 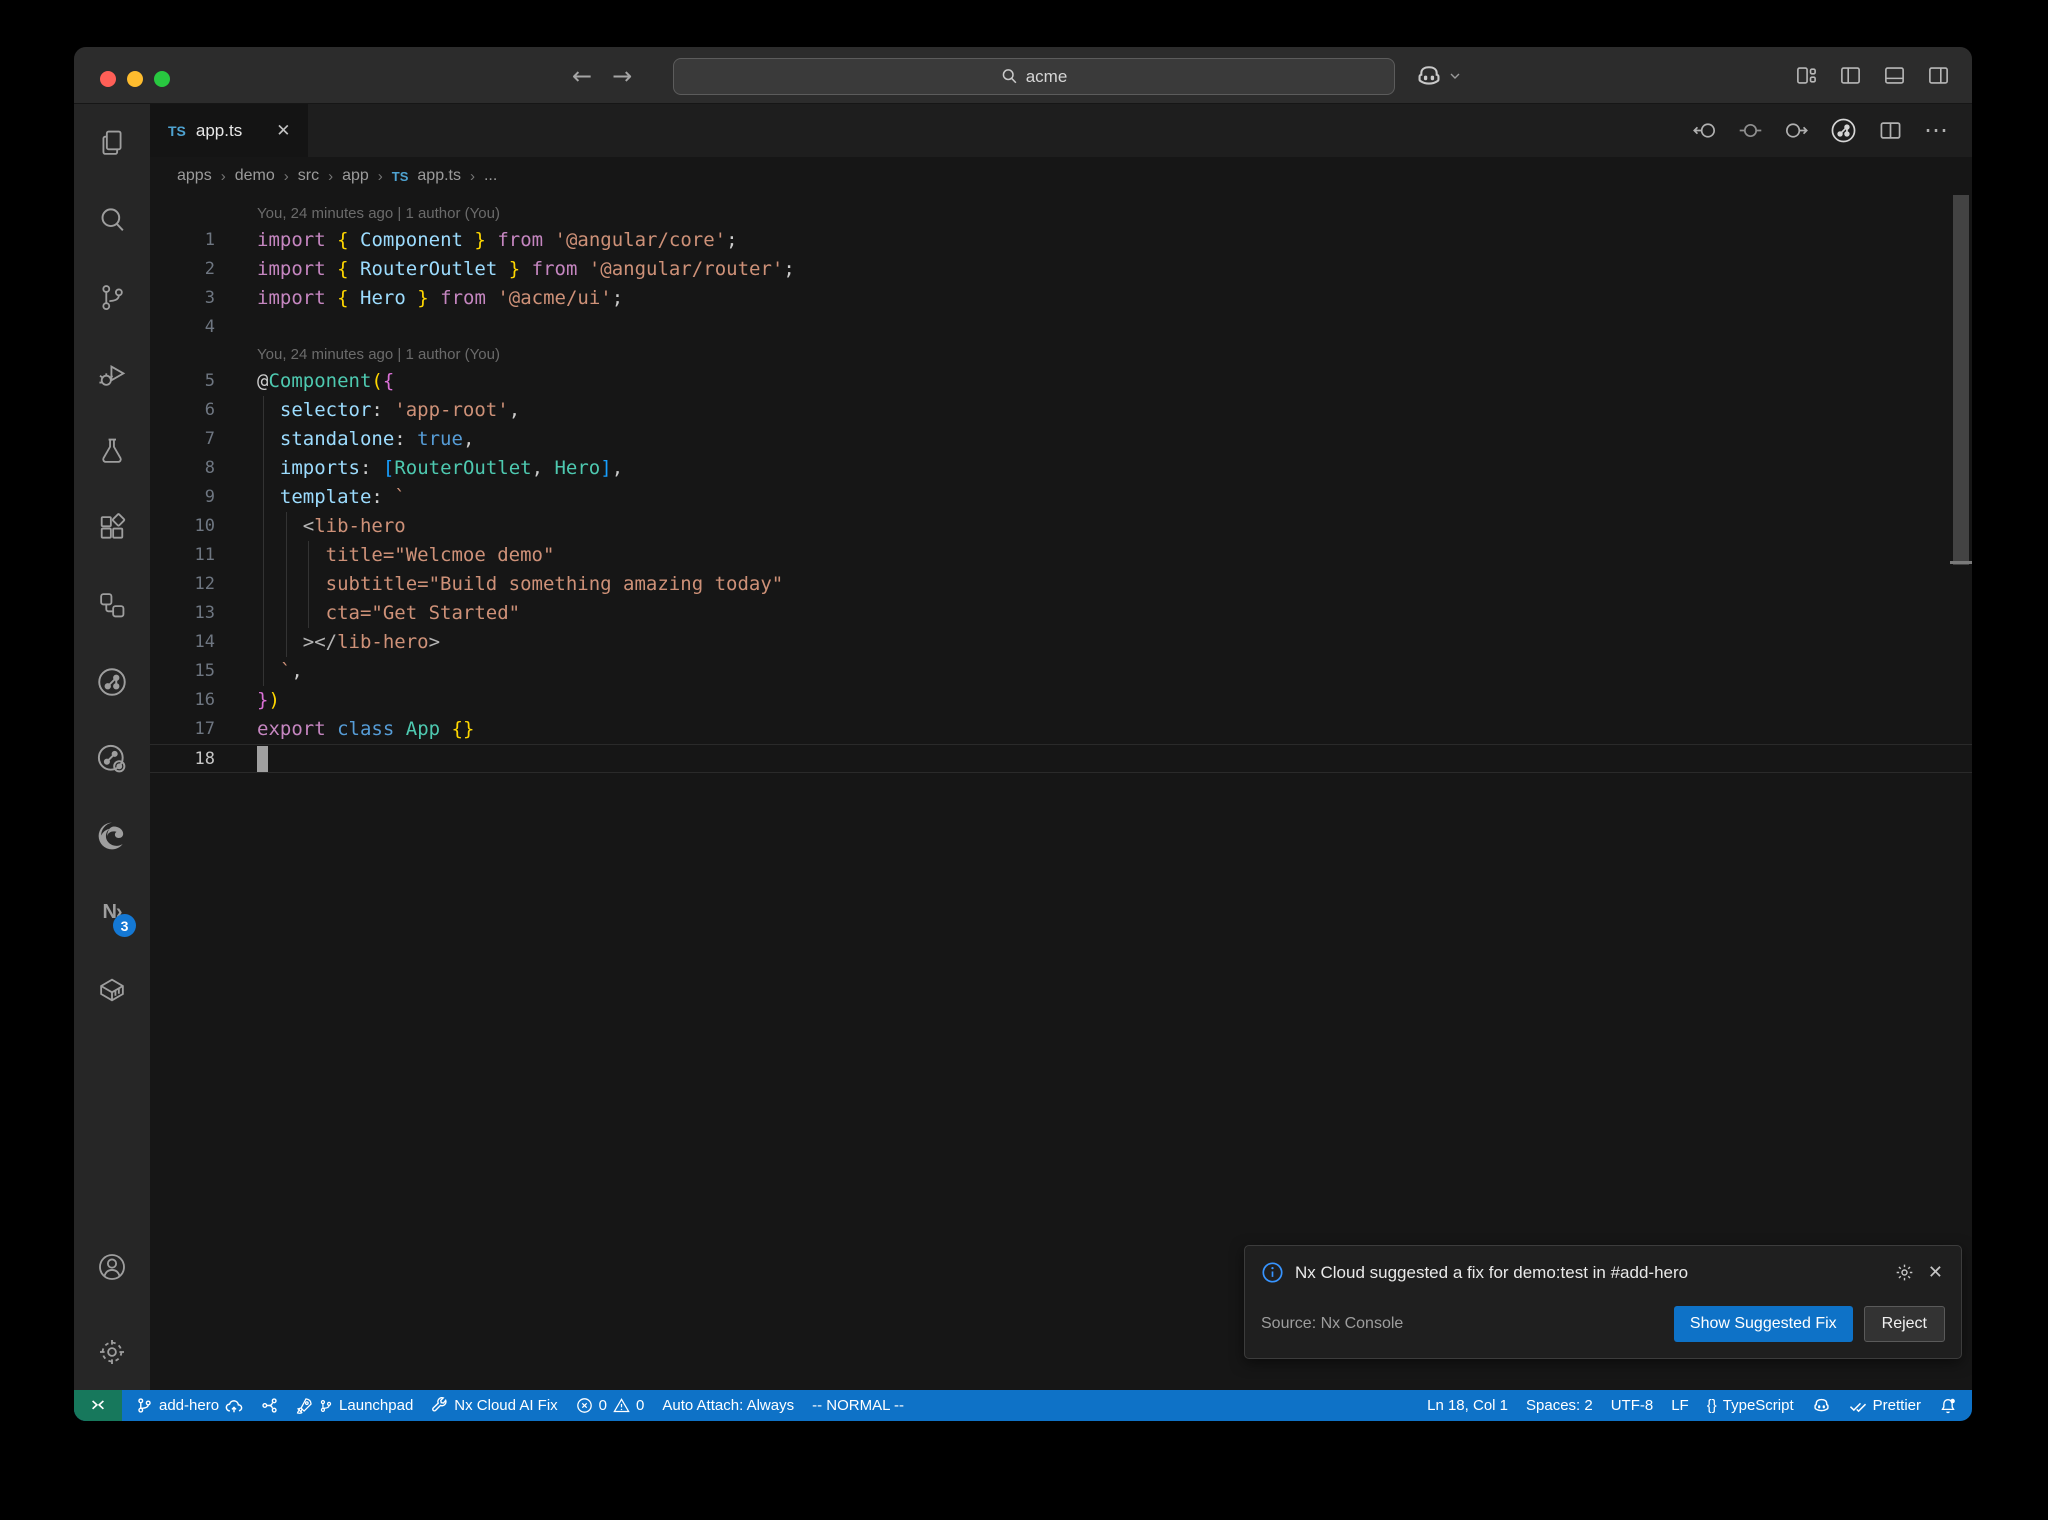 I want to click on nx-cloud-ai-fix-item: Nx Cloud AI Fix, so click(x=494, y=1405).